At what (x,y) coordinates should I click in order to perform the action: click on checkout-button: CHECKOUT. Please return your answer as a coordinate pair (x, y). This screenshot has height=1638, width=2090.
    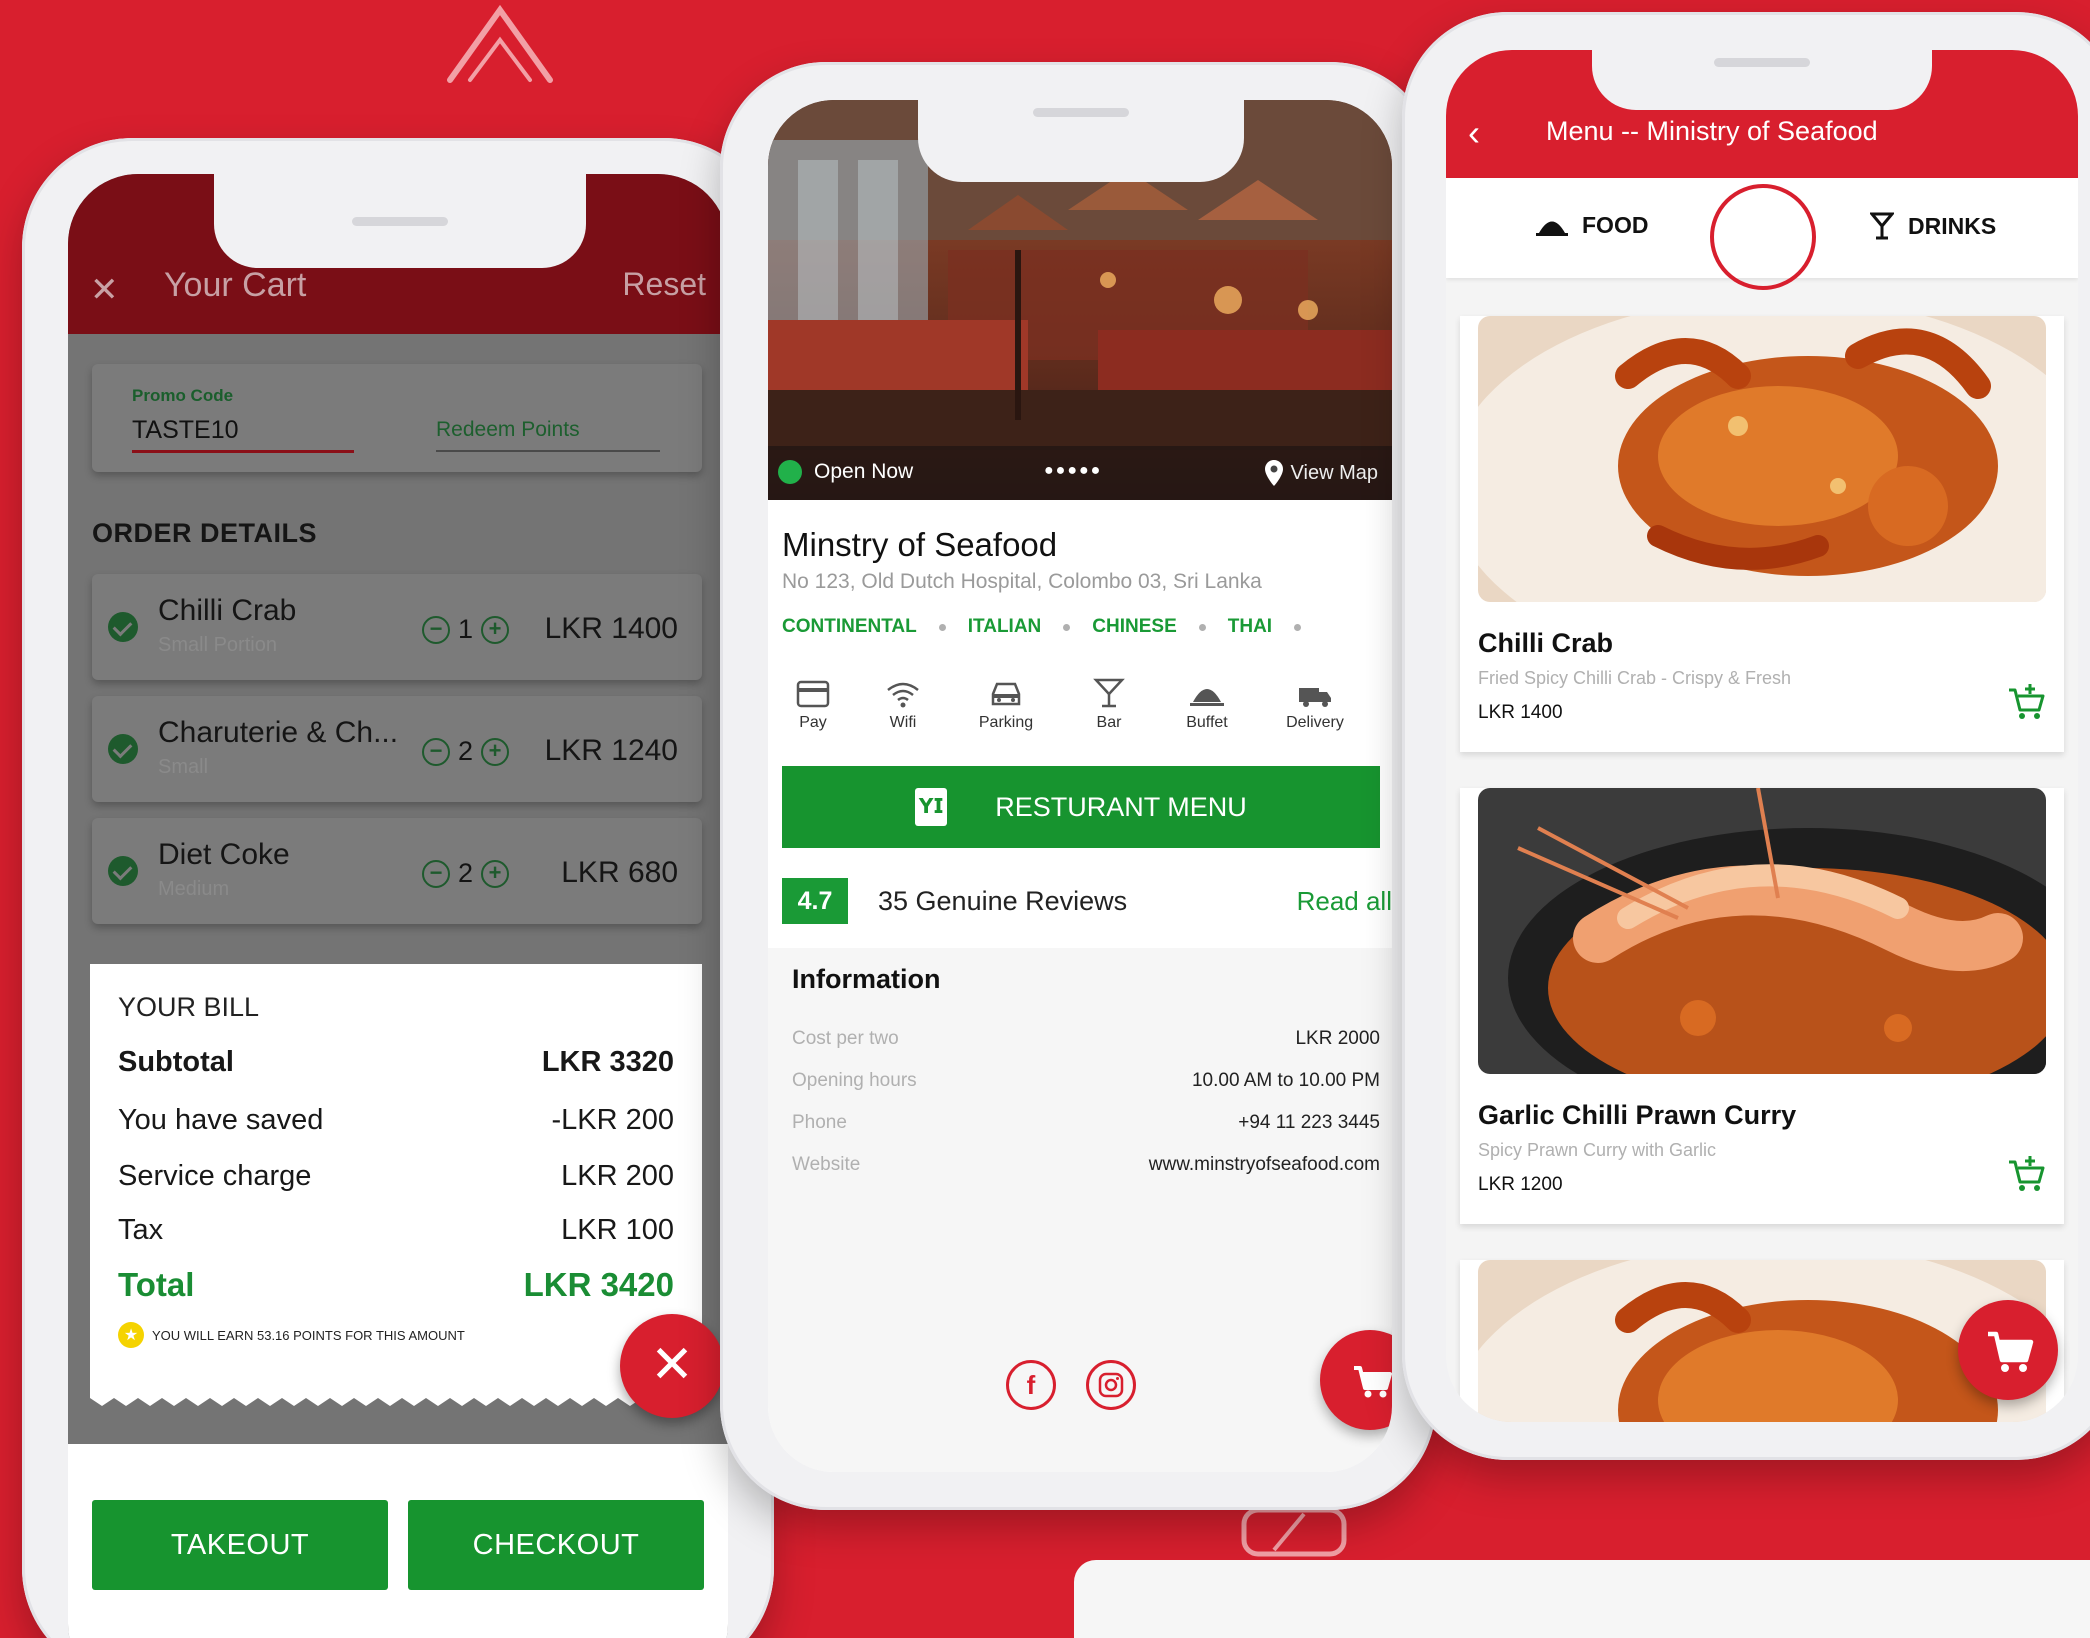
    Looking at the image, I should click on (556, 1545).